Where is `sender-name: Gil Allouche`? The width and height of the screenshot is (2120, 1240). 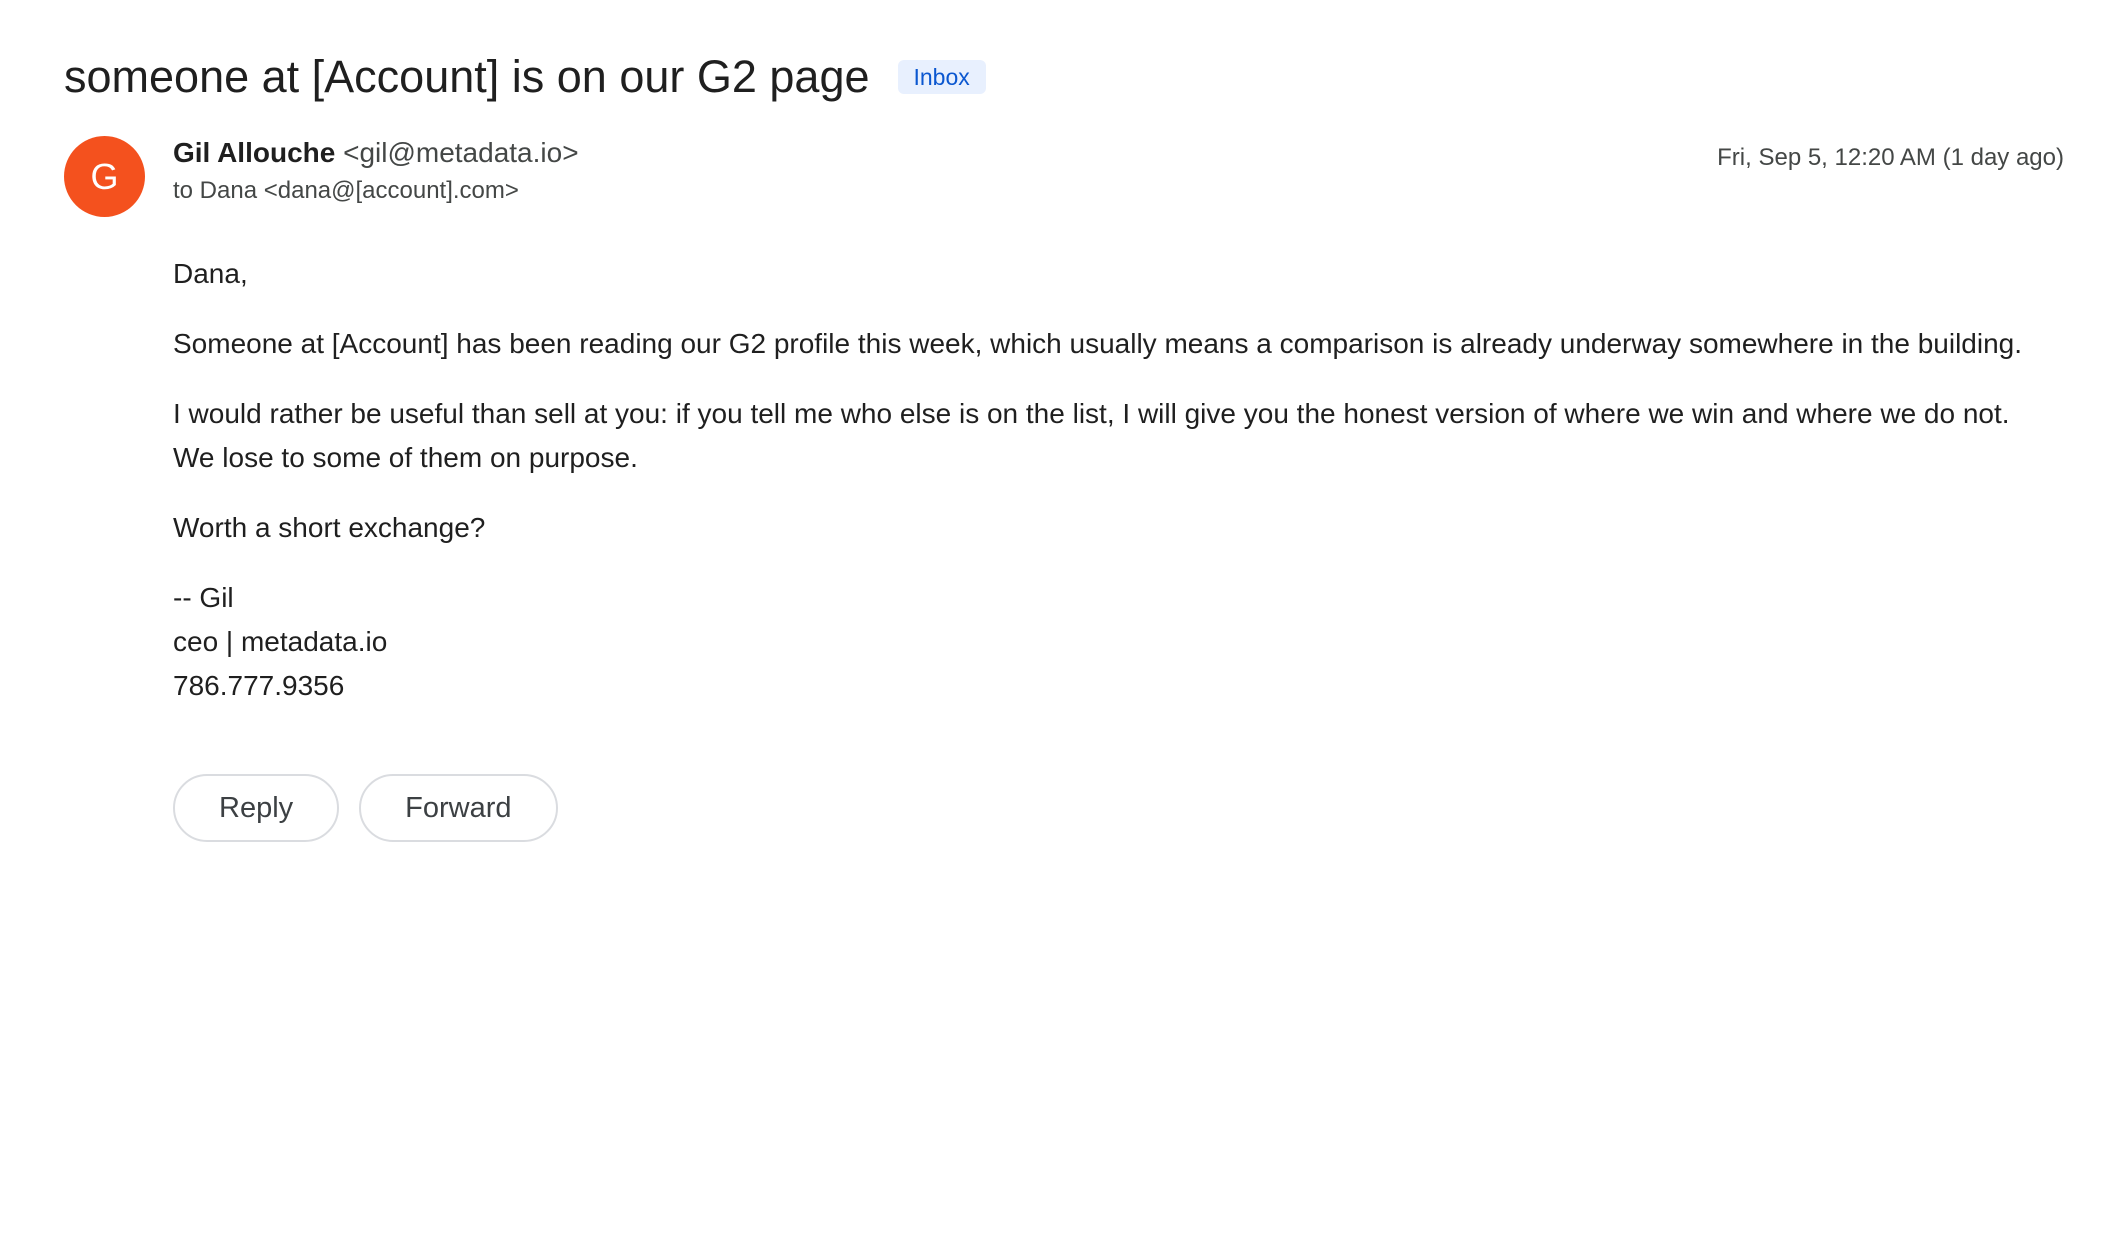 sender-name: Gil Allouche is located at coordinates (254, 152).